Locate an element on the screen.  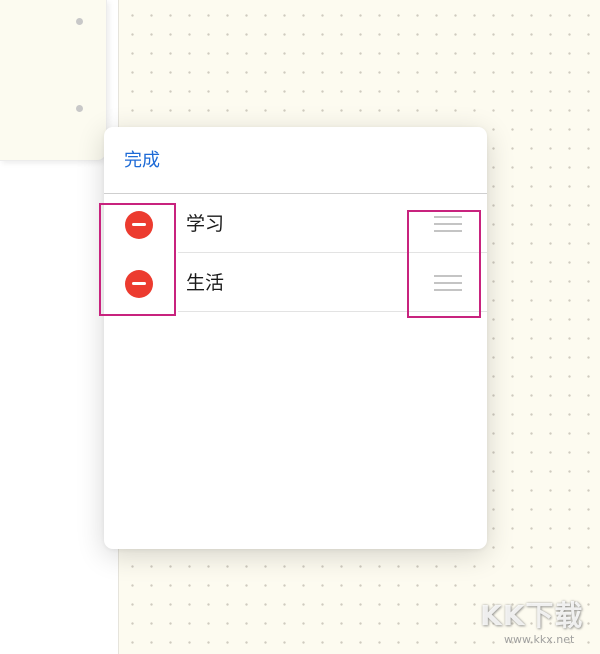
delete-buttons-highlight is located at coordinates (137, 259).